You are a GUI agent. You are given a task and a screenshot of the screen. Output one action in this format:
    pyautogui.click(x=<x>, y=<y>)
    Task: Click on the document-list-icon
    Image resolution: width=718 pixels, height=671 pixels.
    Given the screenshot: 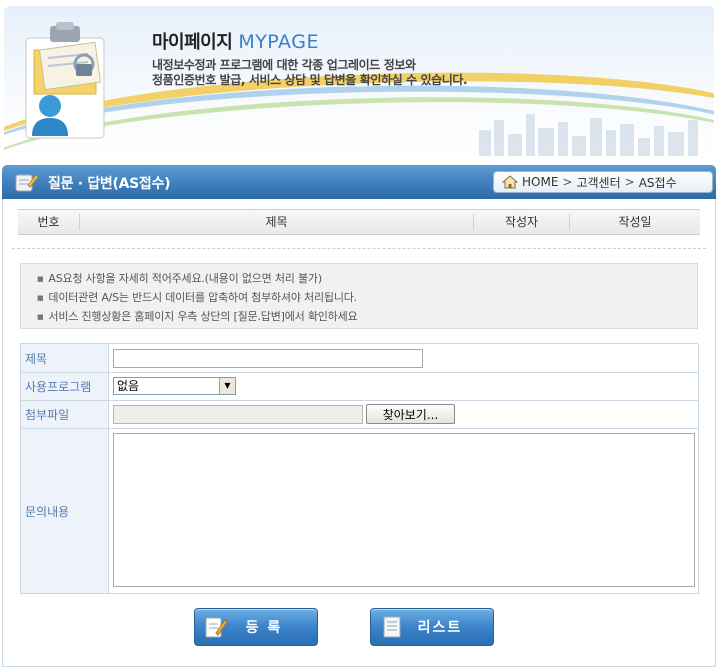 What is the action you would take?
    pyautogui.click(x=392, y=627)
    